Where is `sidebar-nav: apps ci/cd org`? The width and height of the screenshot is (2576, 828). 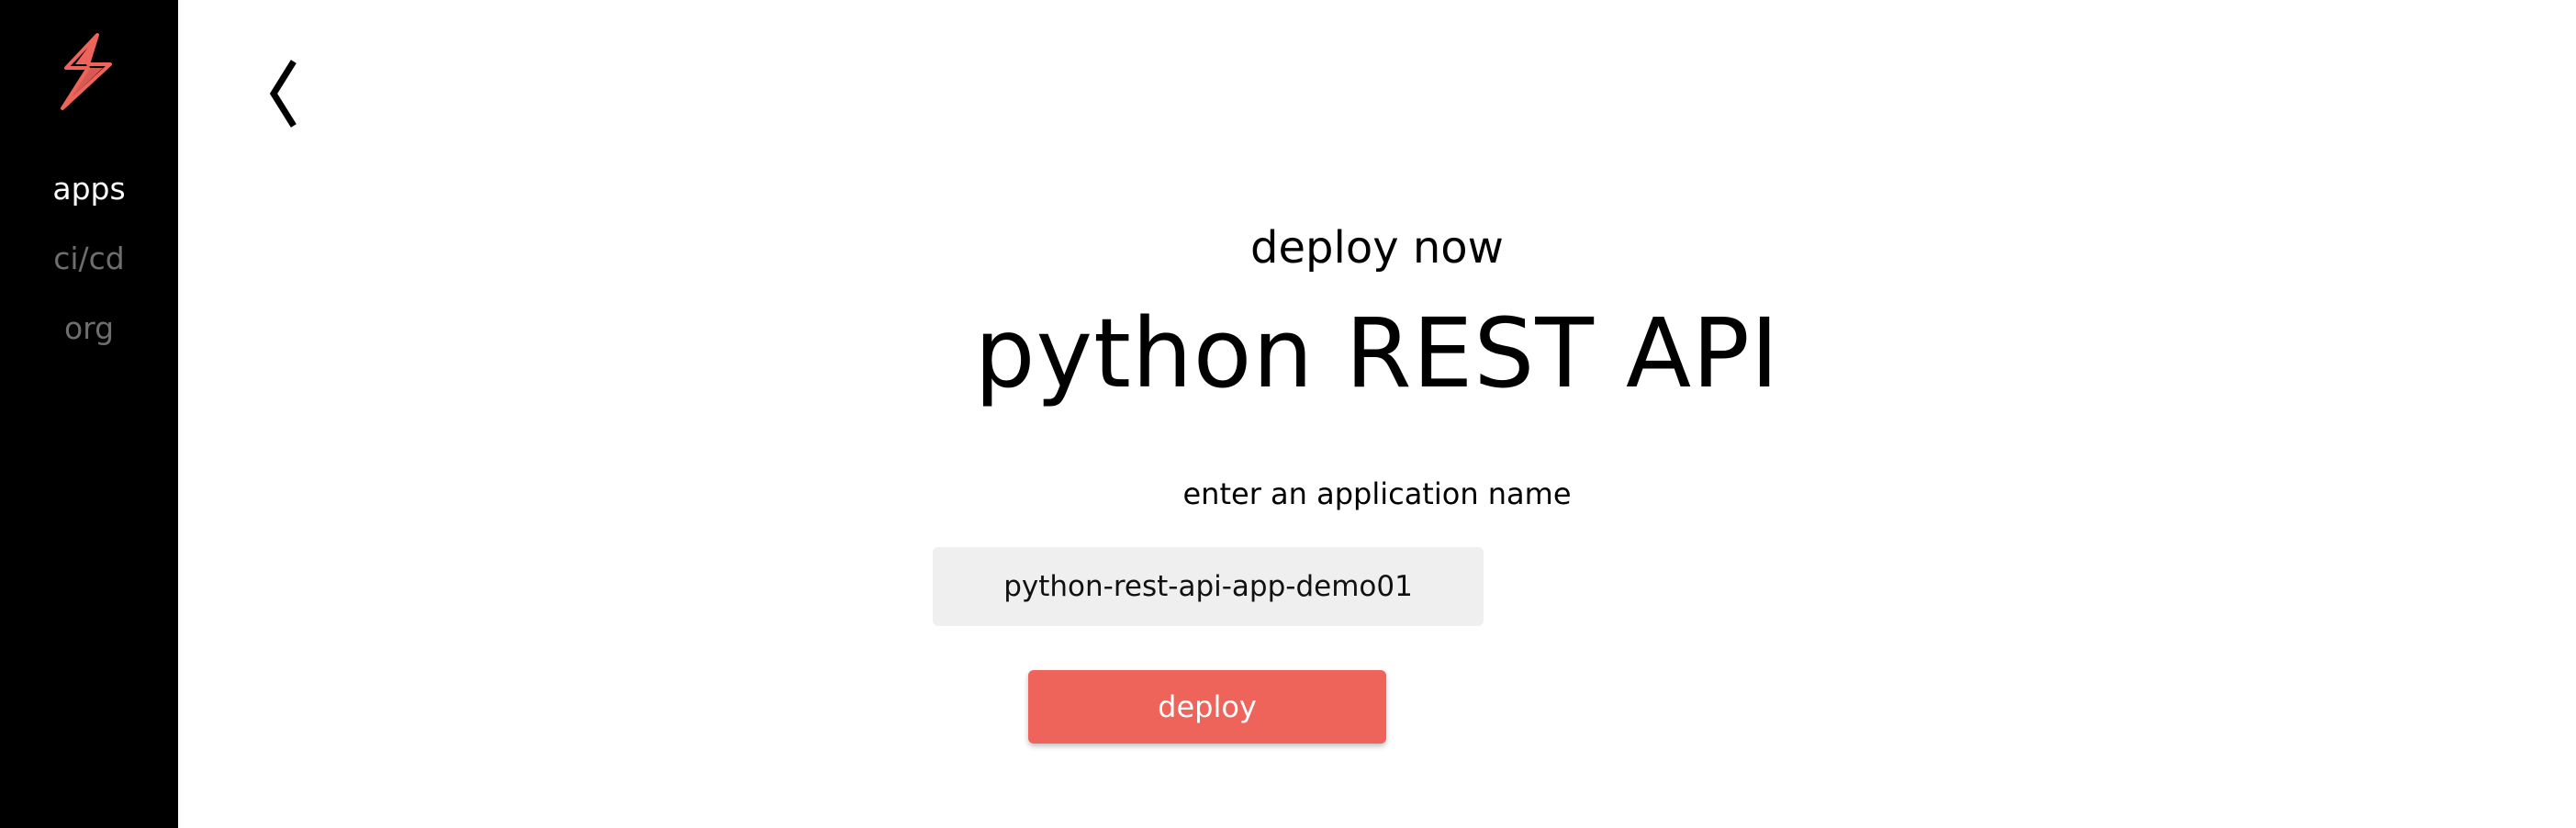 sidebar-nav: apps ci/cd org is located at coordinates (89, 268).